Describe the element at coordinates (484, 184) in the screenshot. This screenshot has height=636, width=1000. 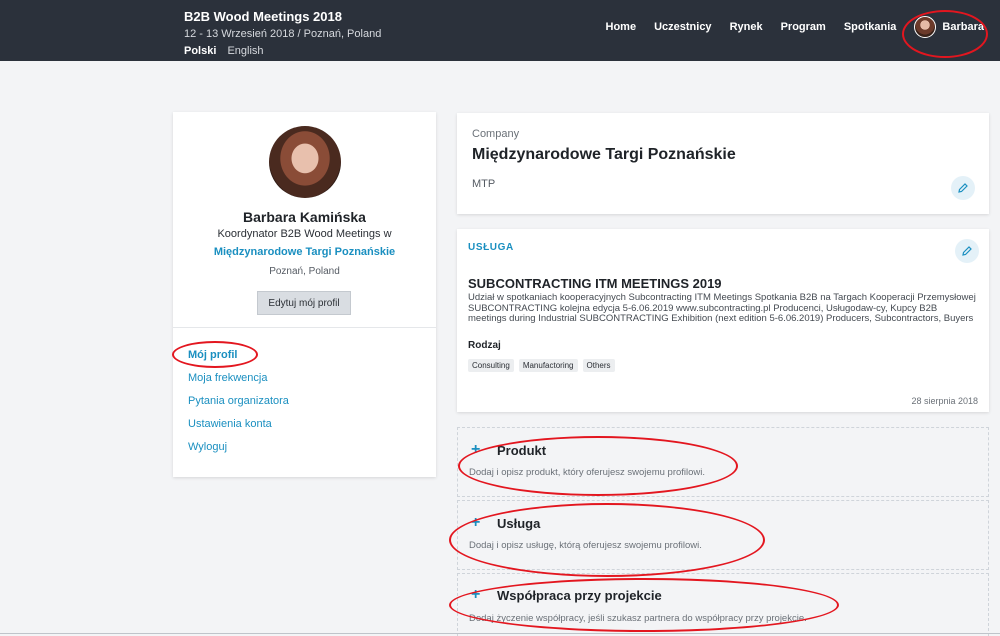
I see `company-short-name: MTP` at that location.